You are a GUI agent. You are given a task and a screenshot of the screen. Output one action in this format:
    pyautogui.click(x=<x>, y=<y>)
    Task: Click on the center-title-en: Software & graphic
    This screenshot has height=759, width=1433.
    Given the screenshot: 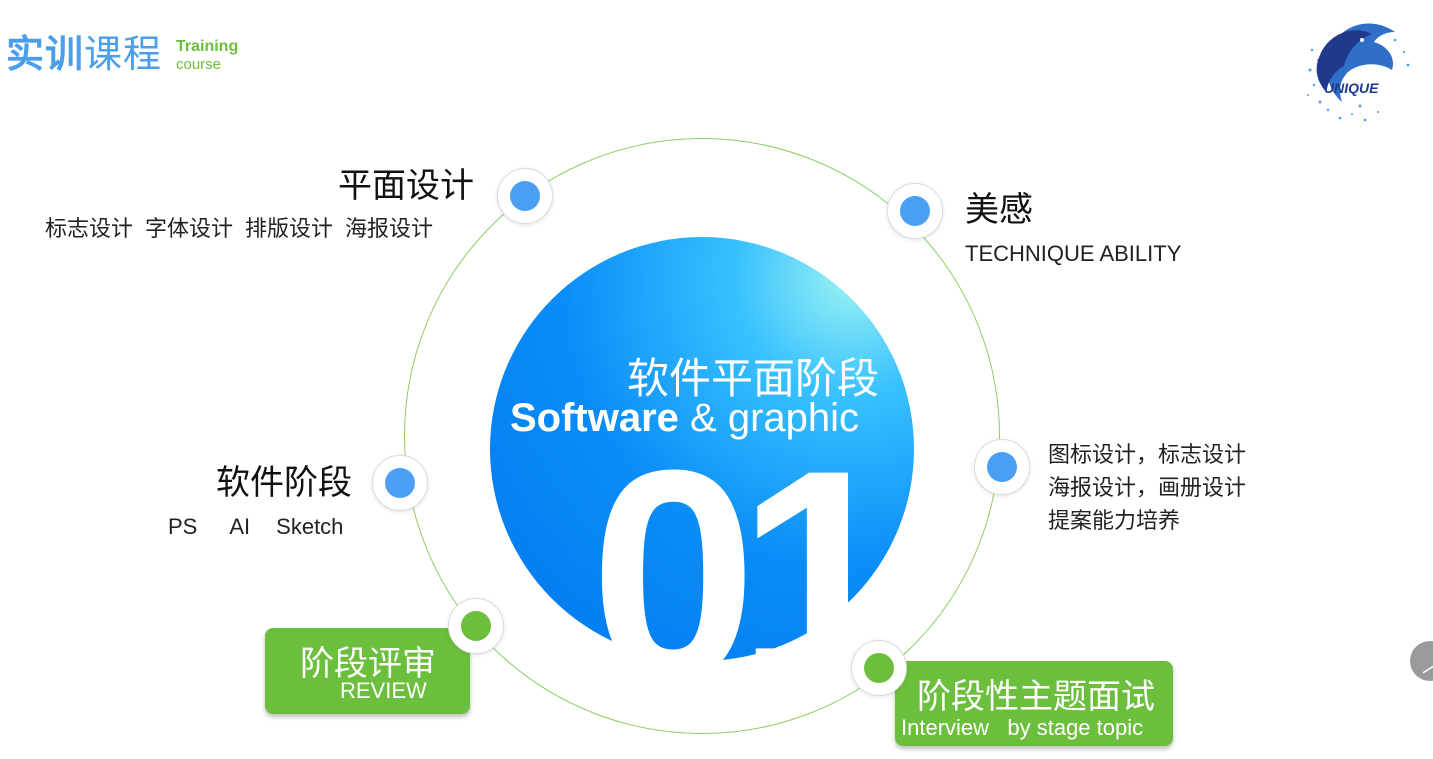 What is the action you would take?
    pyautogui.click(x=684, y=418)
    